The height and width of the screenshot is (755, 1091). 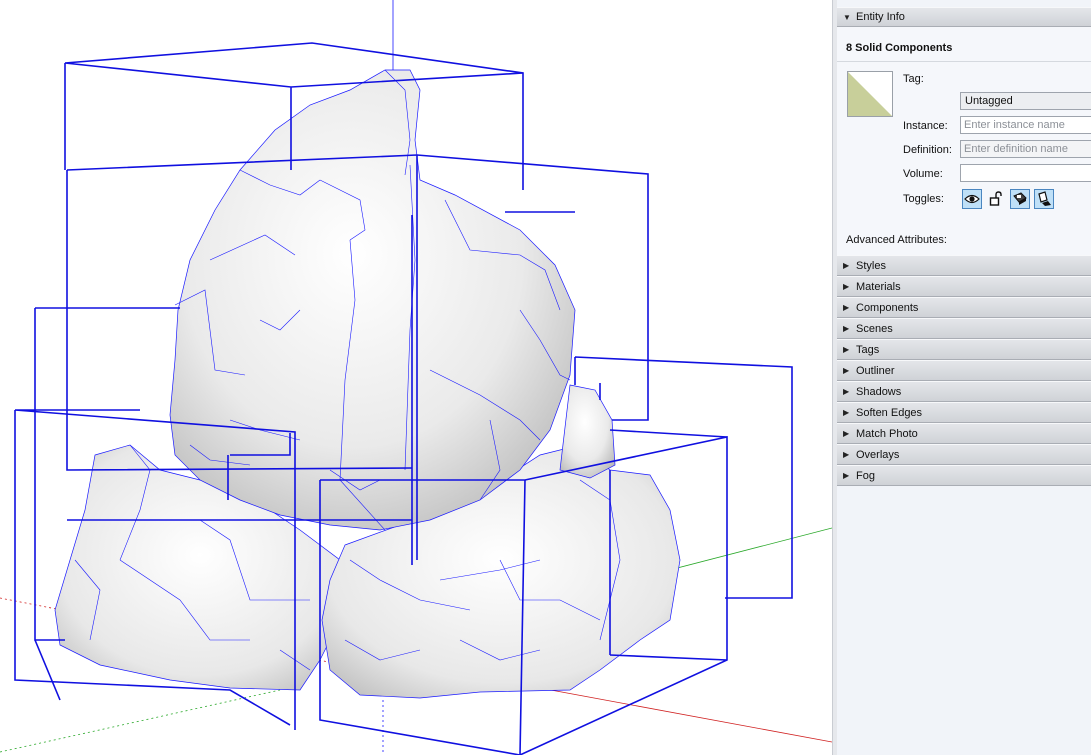 I want to click on panel-label: Styles, so click(x=871, y=266).